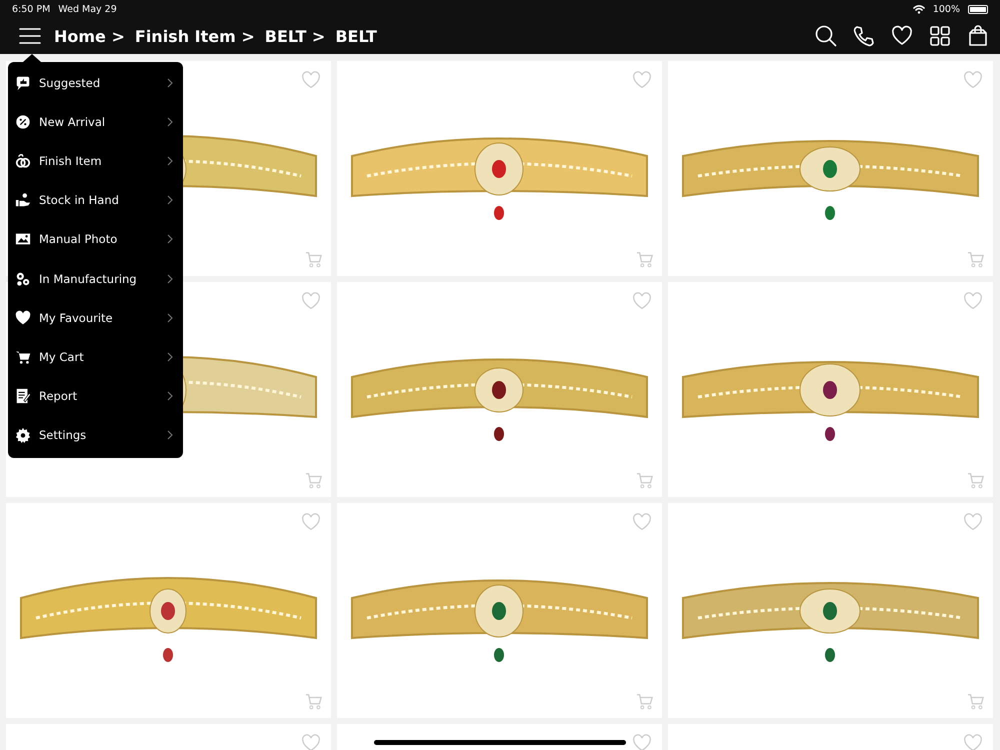 This screenshot has height=750, width=1000. Describe the element at coordinates (87, 9) in the screenshot. I see `status-date: Wed May 29` at that location.